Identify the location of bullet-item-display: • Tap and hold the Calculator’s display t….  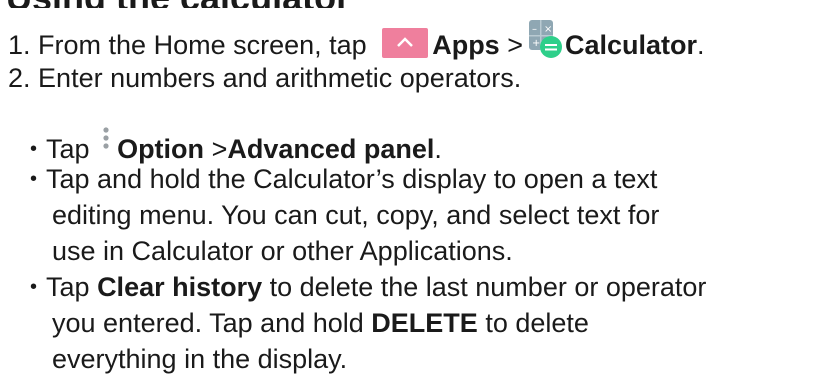
(343, 180).